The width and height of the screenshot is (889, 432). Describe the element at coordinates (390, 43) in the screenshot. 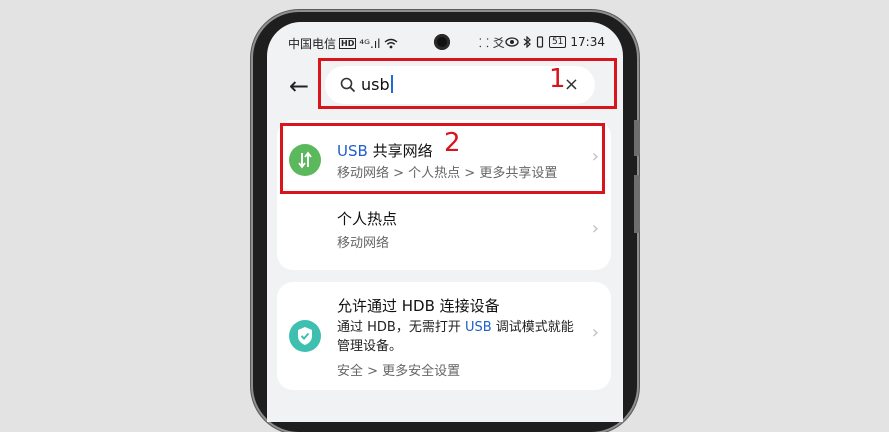

I see `wifi-icon` at that location.